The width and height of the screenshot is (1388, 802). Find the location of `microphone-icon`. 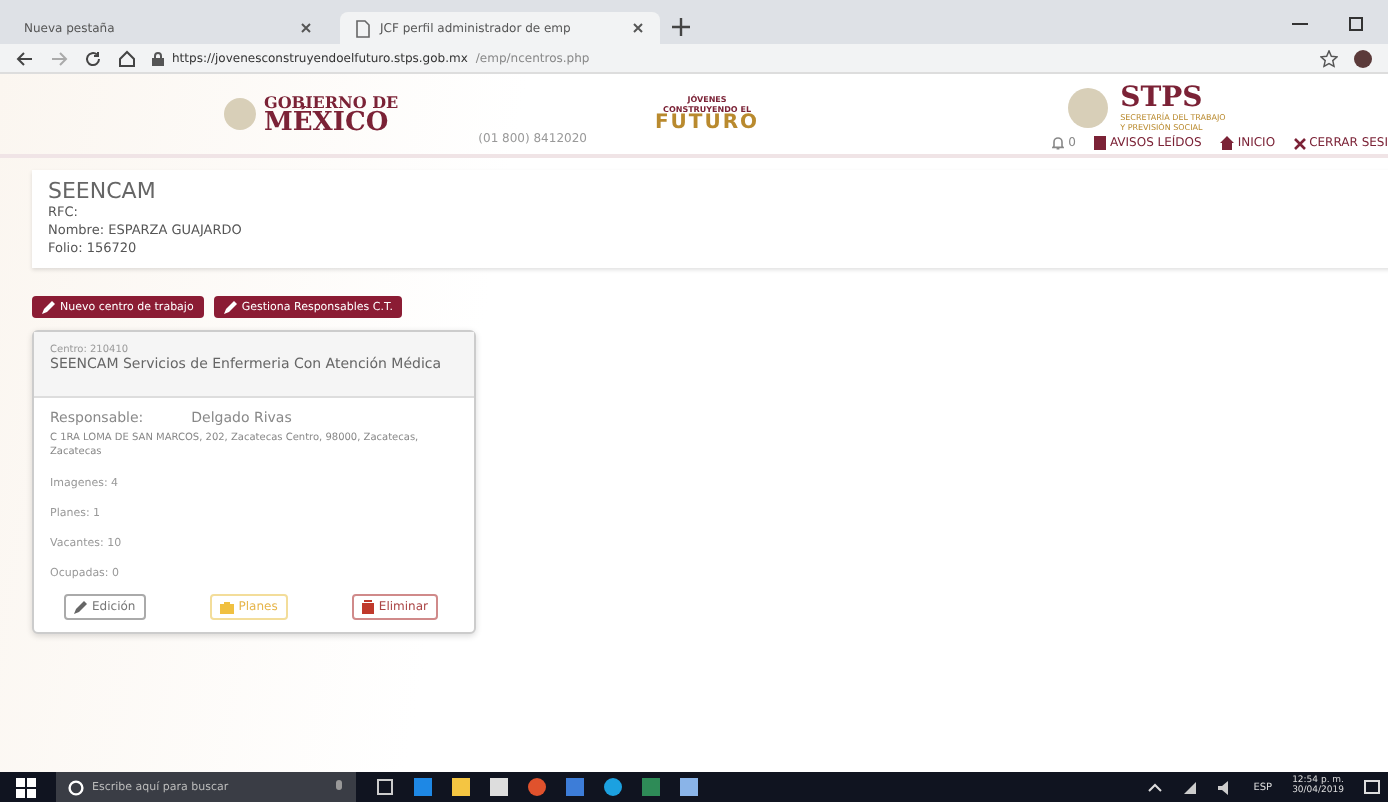

microphone-icon is located at coordinates (339, 787).